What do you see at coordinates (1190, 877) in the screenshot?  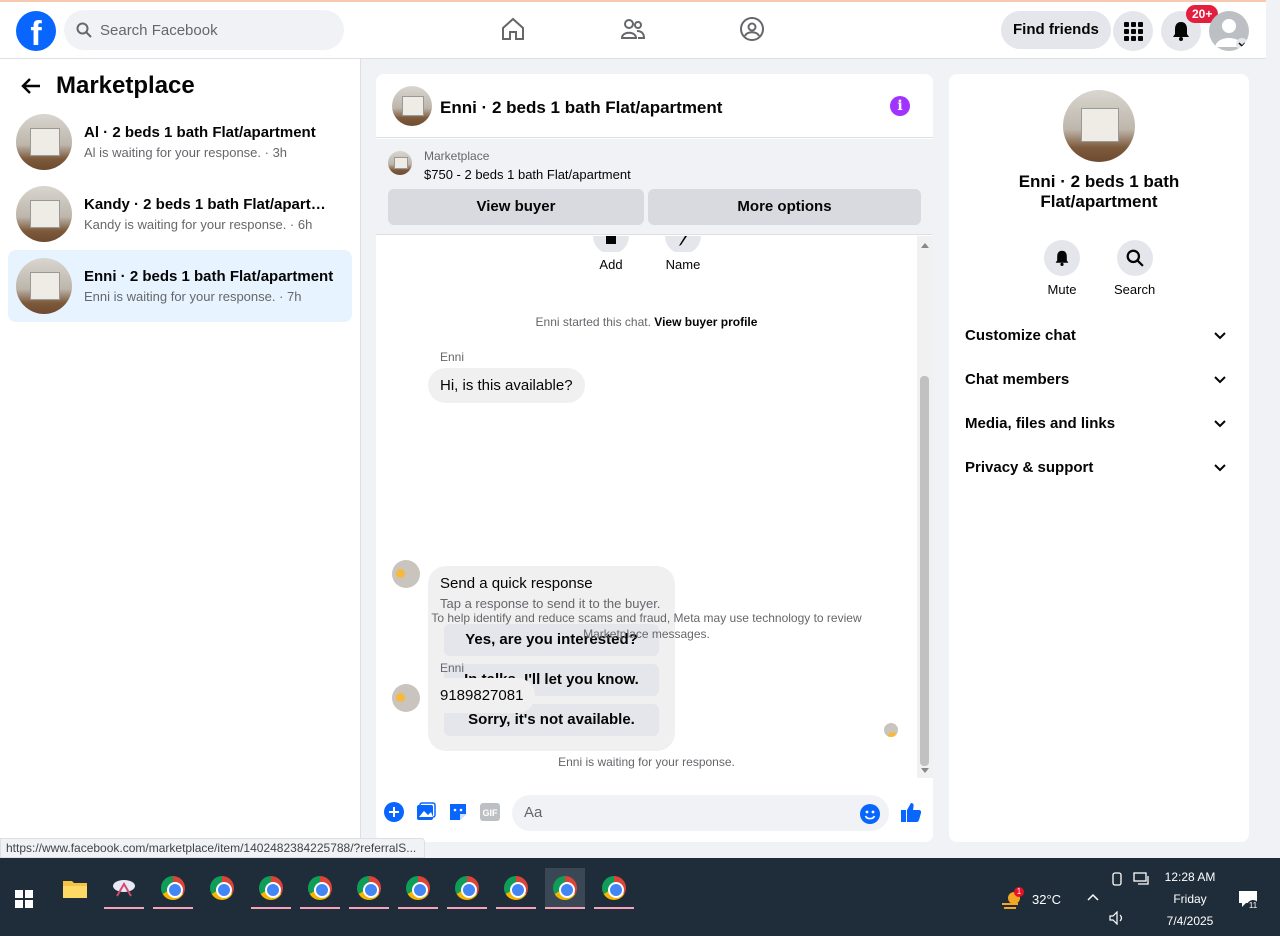 I see `clock-time: 12:28 AM` at bounding box center [1190, 877].